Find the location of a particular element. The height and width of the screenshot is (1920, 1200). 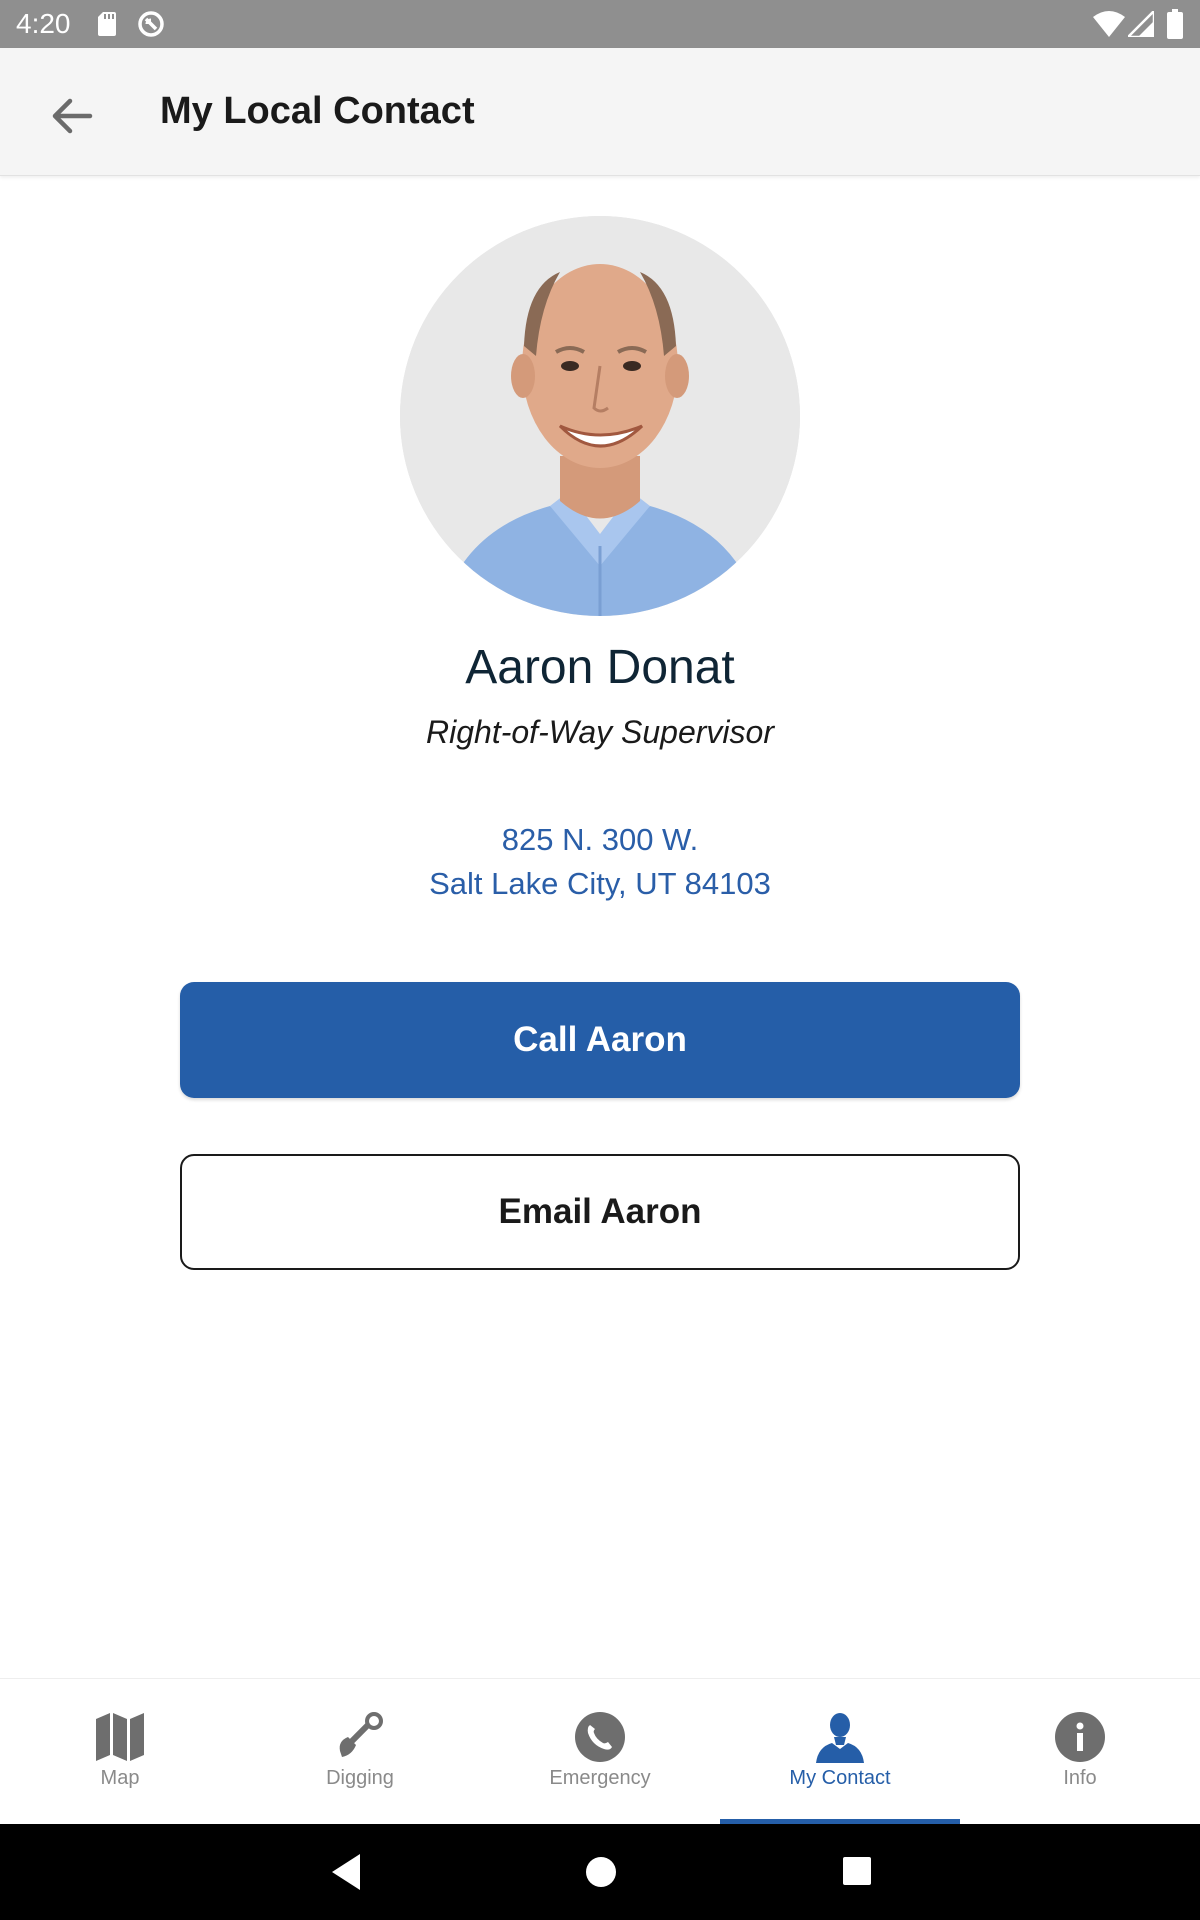

system-navigation-bar is located at coordinates (600, 1872).